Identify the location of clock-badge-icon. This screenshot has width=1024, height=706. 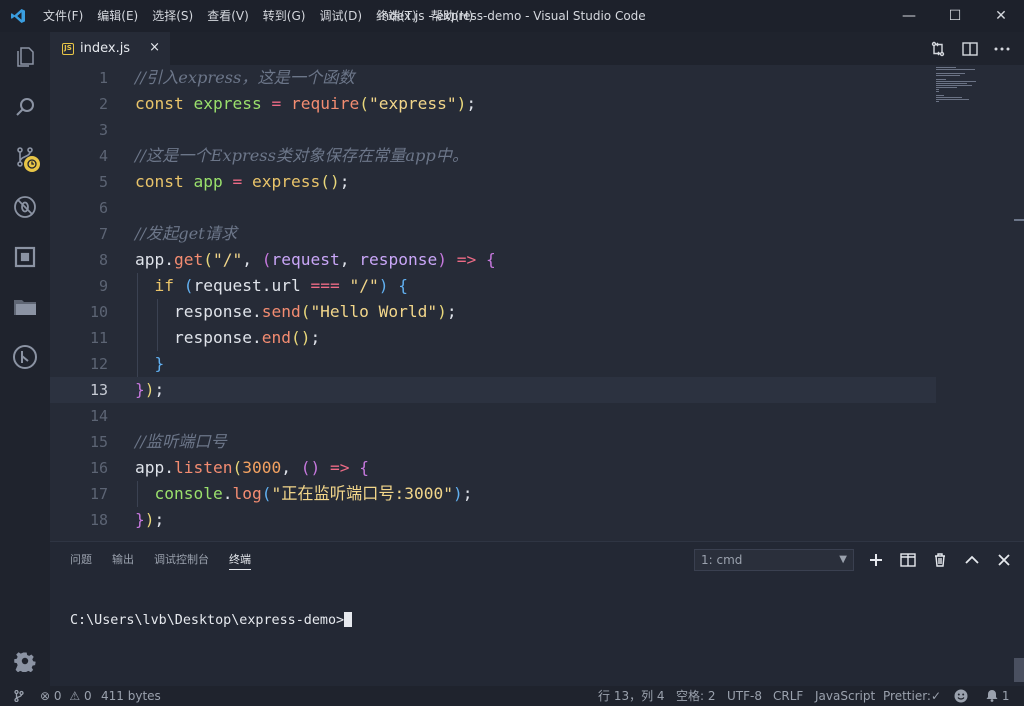
(32, 164).